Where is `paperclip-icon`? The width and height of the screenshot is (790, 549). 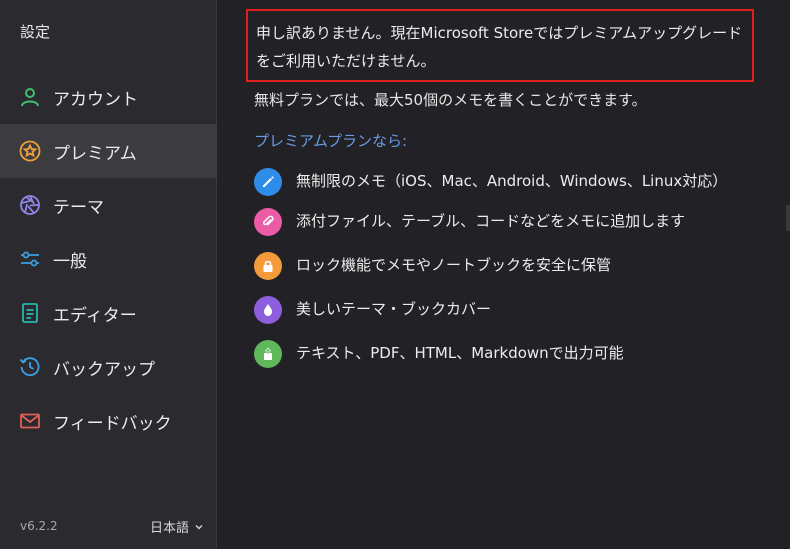 paperclip-icon is located at coordinates (268, 222).